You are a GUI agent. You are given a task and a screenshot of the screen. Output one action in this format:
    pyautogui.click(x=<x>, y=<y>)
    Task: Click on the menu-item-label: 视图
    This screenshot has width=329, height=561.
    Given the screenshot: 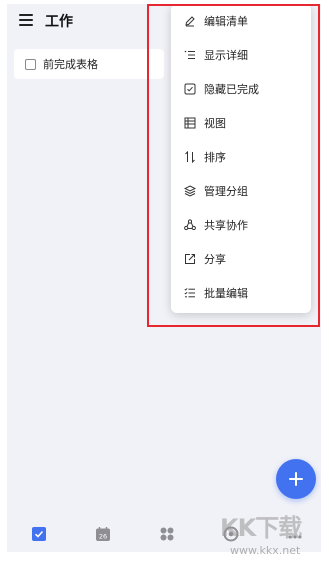 What is the action you would take?
    pyautogui.click(x=215, y=123)
    